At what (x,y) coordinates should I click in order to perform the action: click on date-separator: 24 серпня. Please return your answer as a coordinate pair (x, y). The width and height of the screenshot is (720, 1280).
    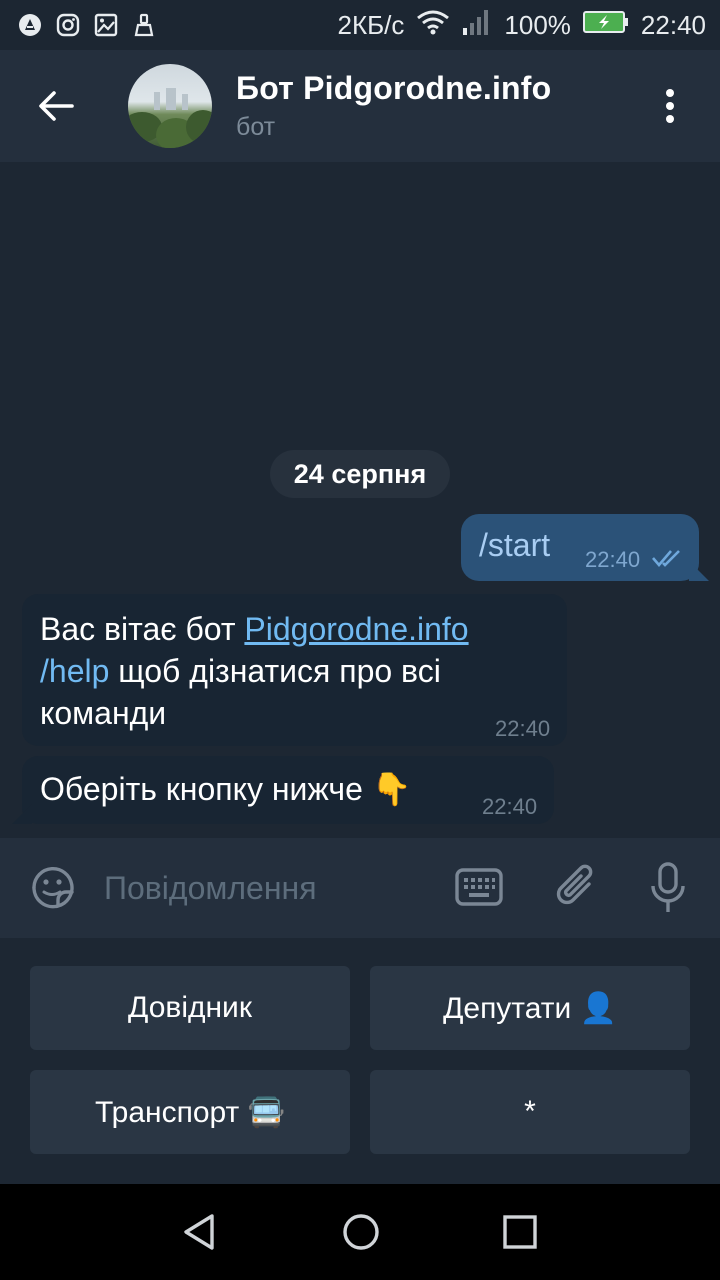
    Looking at the image, I should click on (360, 474).